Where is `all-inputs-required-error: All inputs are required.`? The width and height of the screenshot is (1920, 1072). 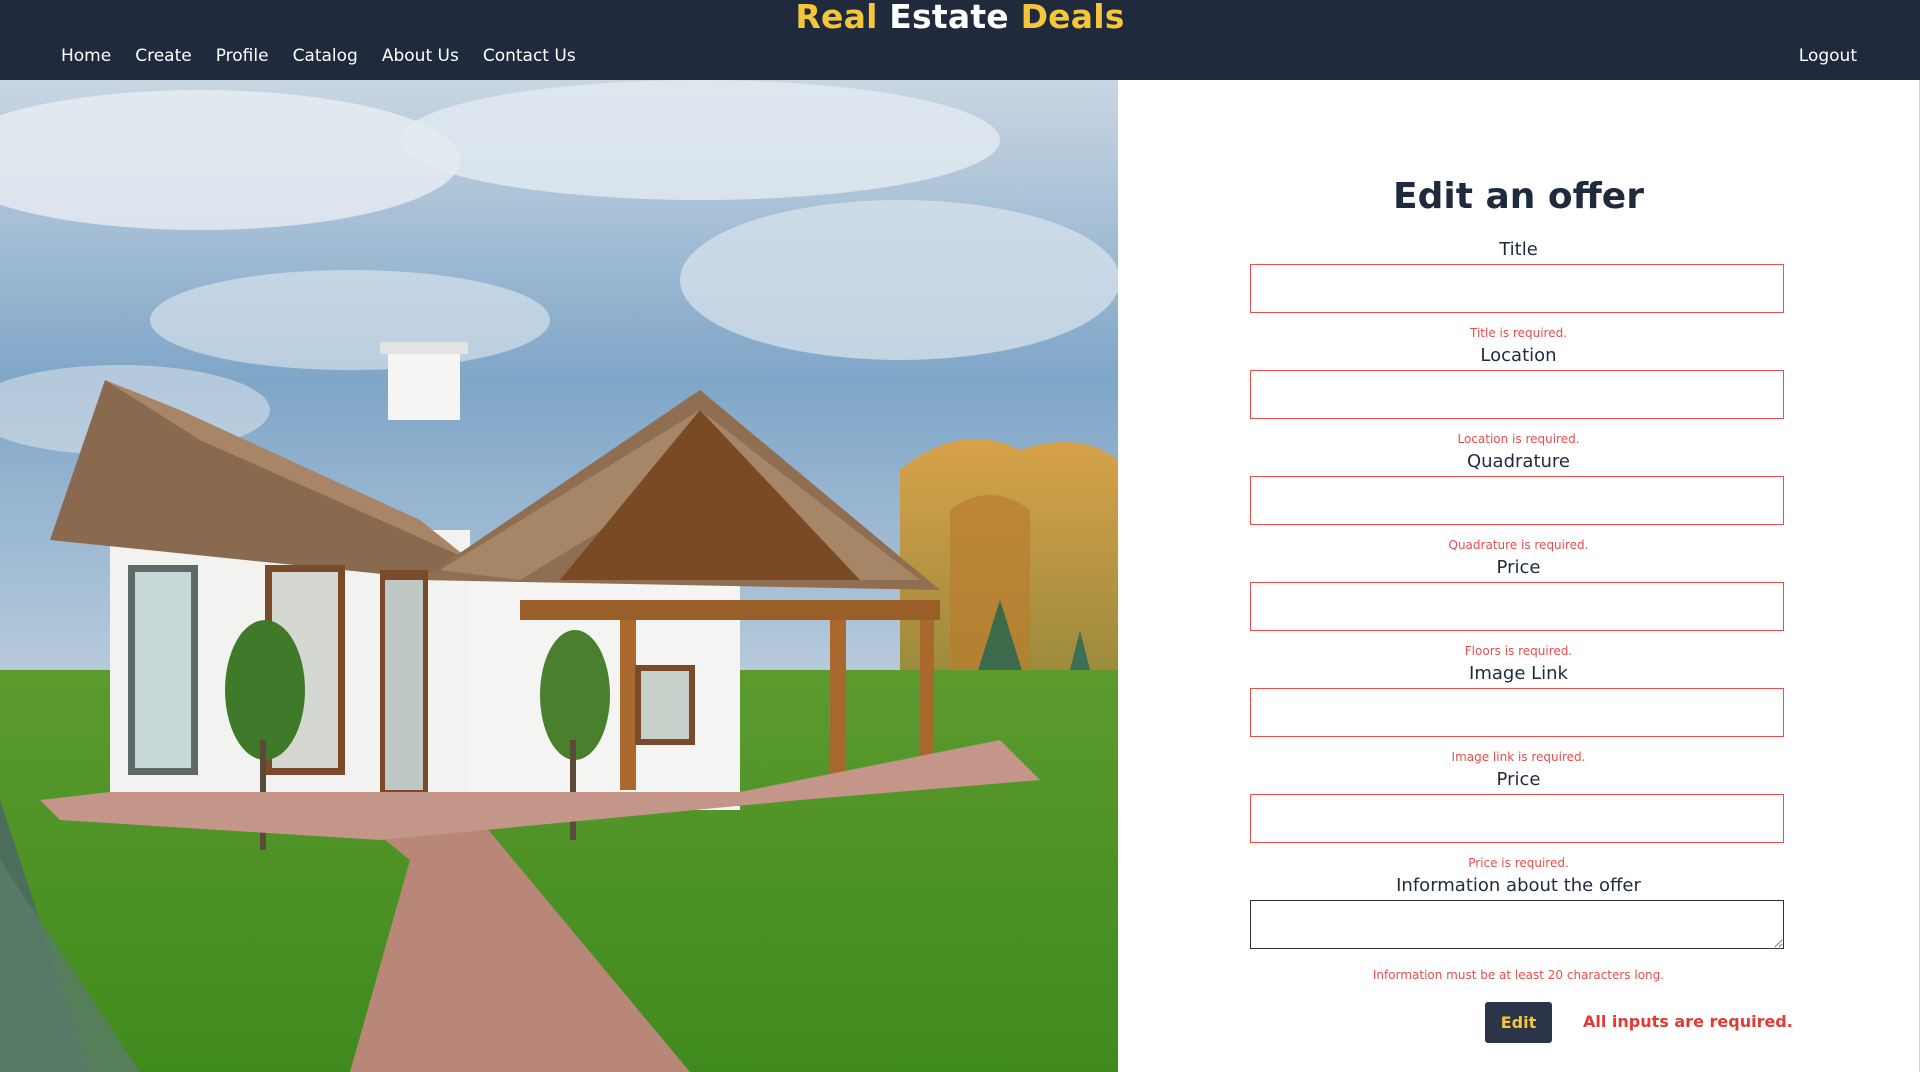
all-inputs-required-error: All inputs are required. is located at coordinates (1688, 1021).